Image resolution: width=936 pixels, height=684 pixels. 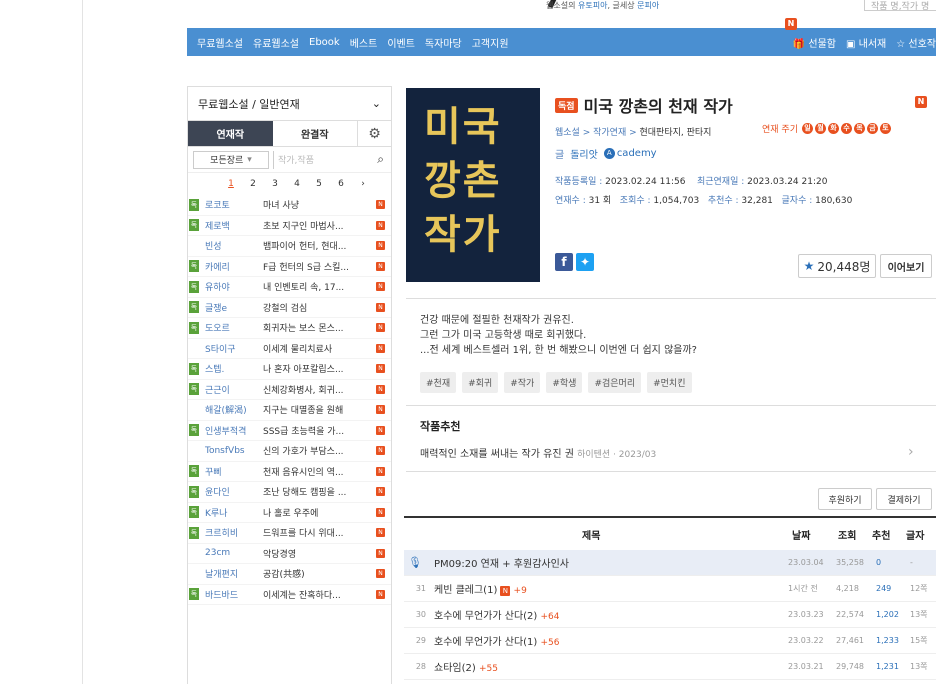 I want to click on list-item-author: 크르히비, so click(x=231, y=532).